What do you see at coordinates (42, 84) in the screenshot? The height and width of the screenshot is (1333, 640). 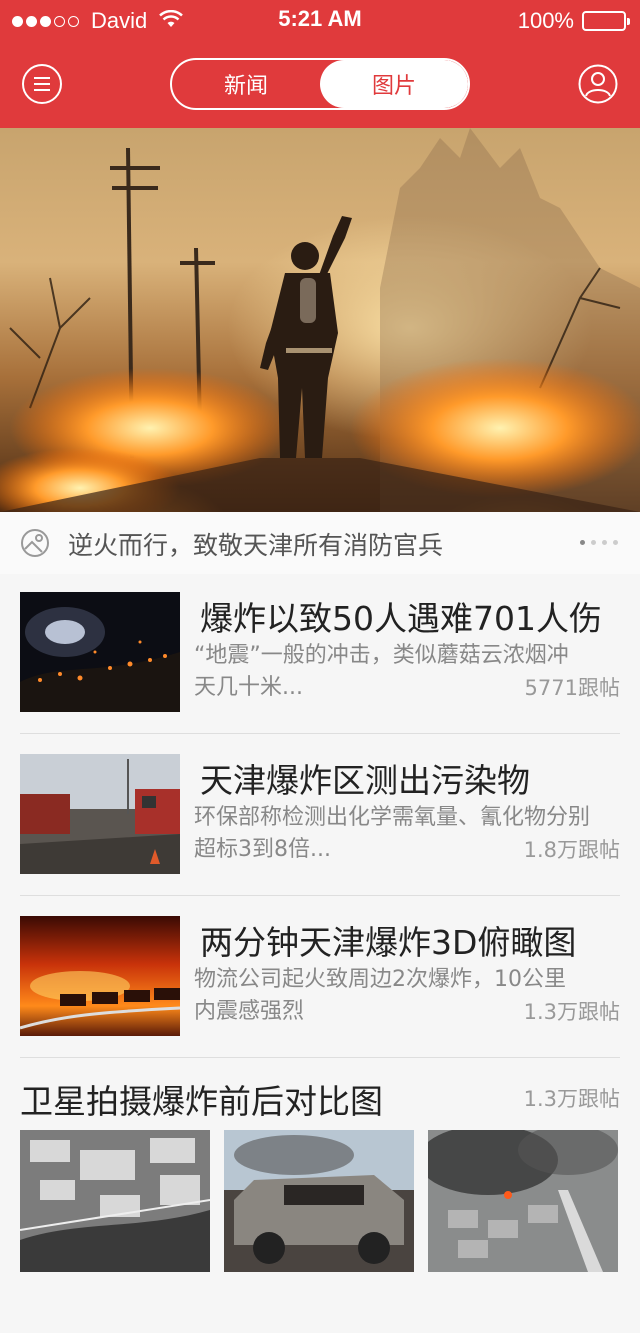 I see `menu-button` at bounding box center [42, 84].